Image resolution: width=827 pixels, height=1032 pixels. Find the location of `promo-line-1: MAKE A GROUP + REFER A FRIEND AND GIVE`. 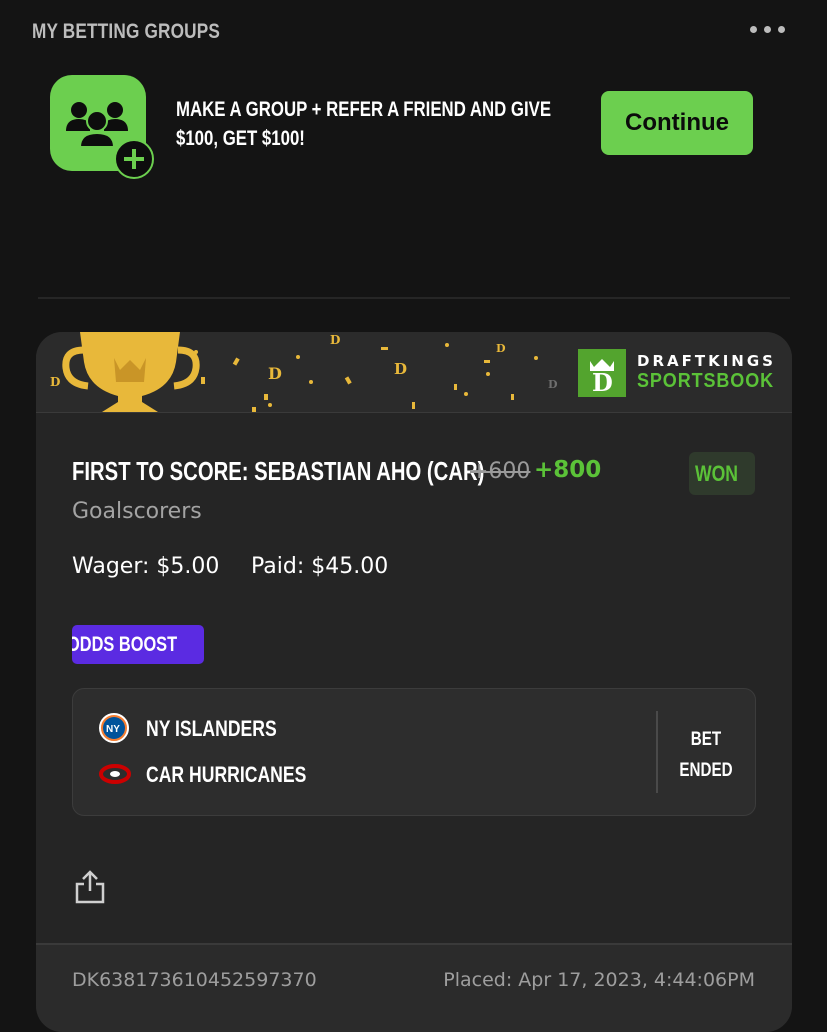

promo-line-1: MAKE A GROUP + REFER A FRIEND AND GIVE is located at coordinates (364, 109).